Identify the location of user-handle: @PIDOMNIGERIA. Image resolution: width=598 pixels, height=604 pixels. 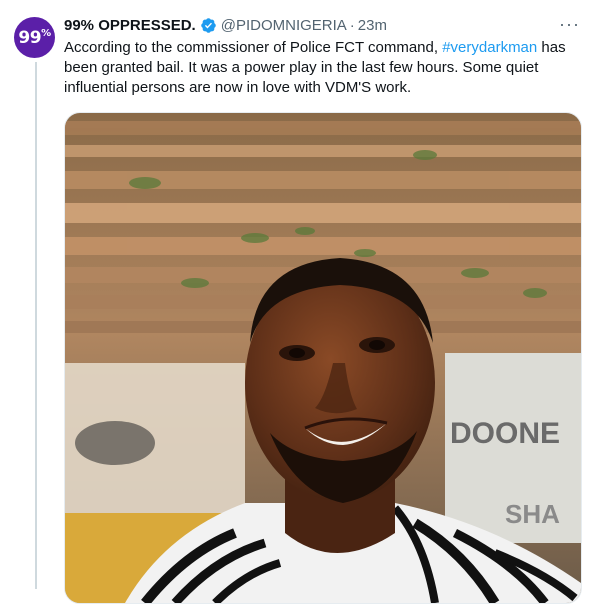
(284, 25).